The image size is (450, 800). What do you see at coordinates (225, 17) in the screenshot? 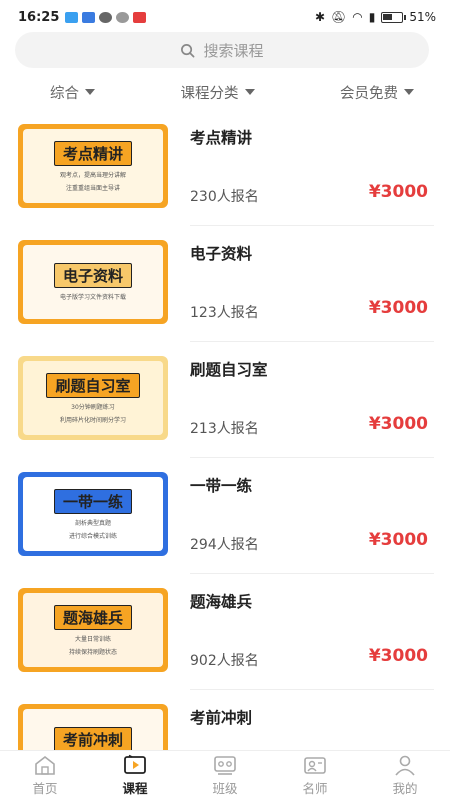
I see `status-bar: 16:25 ✱ 🔕︎ ◠ ▮ 51%` at bounding box center [225, 17].